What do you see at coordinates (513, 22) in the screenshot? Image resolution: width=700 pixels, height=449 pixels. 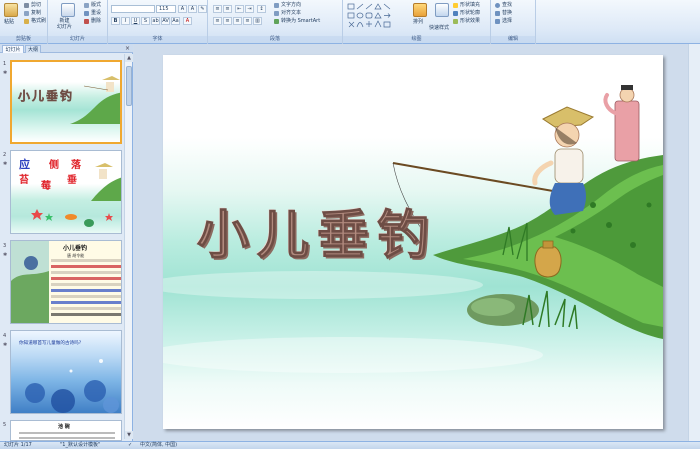 I see `editing-group: 查找 替换 选择 编辑` at bounding box center [513, 22].